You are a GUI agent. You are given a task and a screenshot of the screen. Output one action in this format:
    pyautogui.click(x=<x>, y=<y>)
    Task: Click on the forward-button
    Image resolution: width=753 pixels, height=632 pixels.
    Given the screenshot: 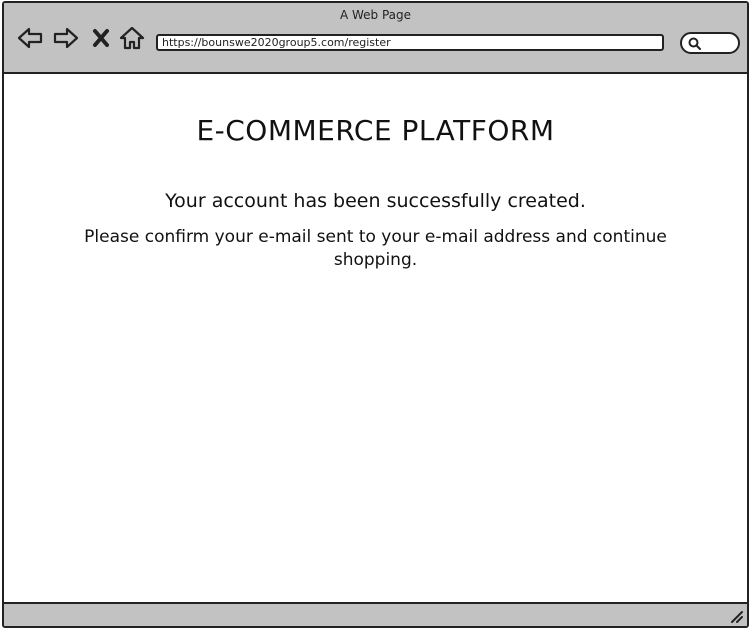 What is the action you would take?
    pyautogui.click(x=66, y=38)
    